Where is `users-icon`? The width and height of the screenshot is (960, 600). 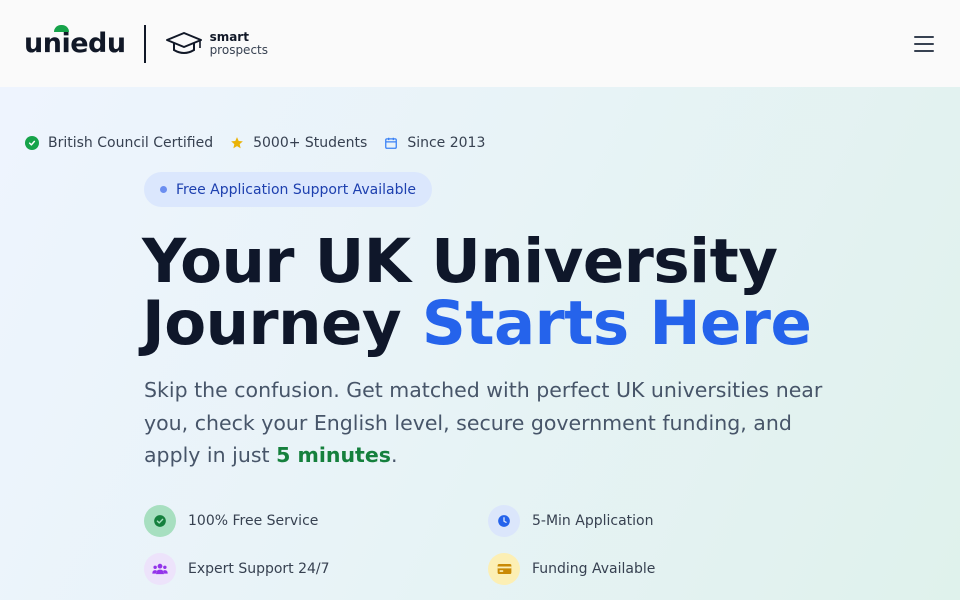
users-icon is located at coordinates (160, 569).